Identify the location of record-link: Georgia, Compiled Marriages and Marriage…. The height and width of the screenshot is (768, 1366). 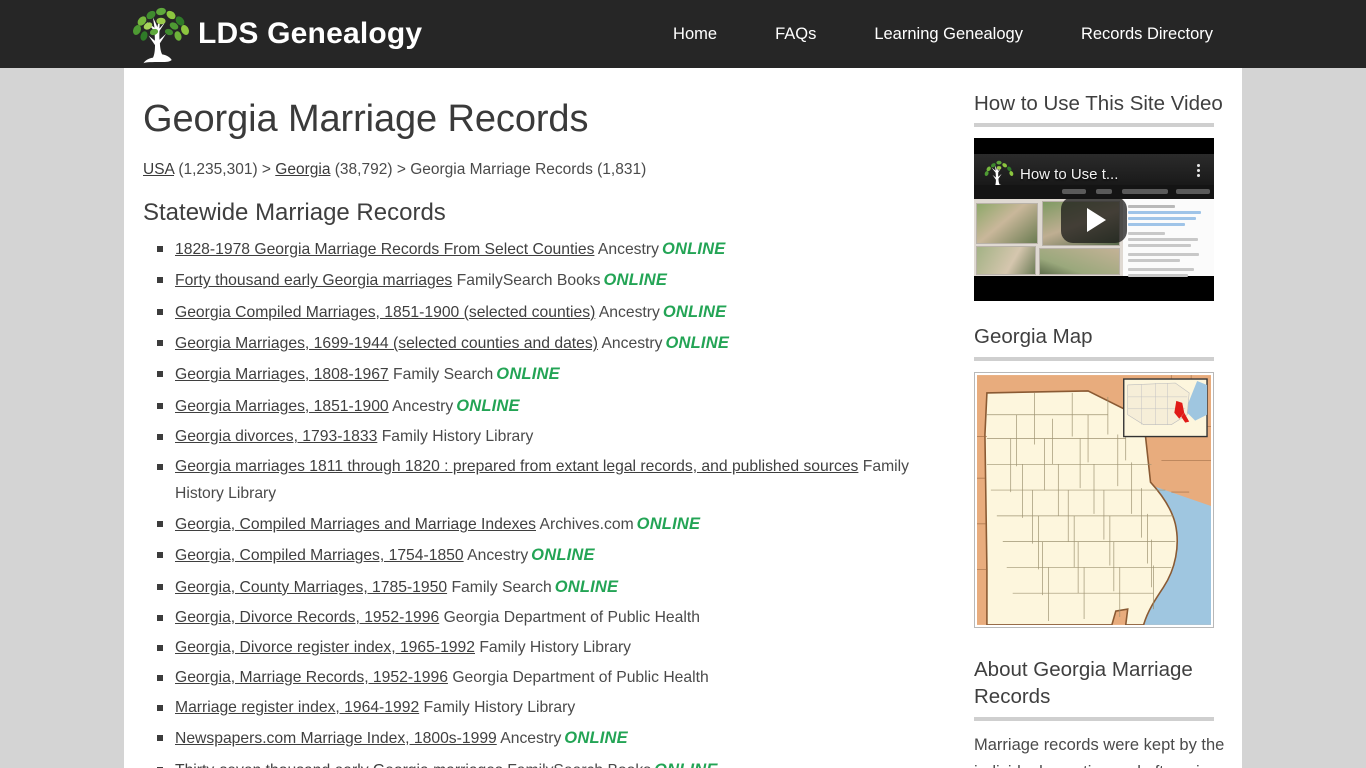
(355, 524).